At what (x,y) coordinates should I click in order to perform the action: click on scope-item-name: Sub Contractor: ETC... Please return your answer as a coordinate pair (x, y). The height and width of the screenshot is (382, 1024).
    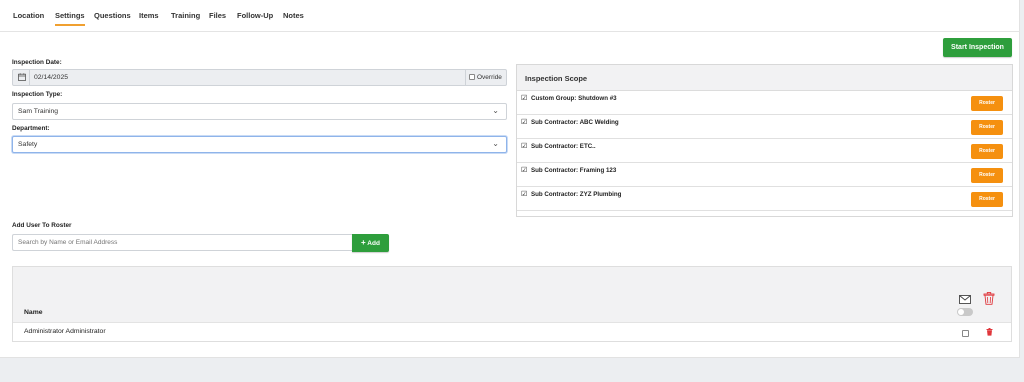
    Looking at the image, I should click on (563, 146).